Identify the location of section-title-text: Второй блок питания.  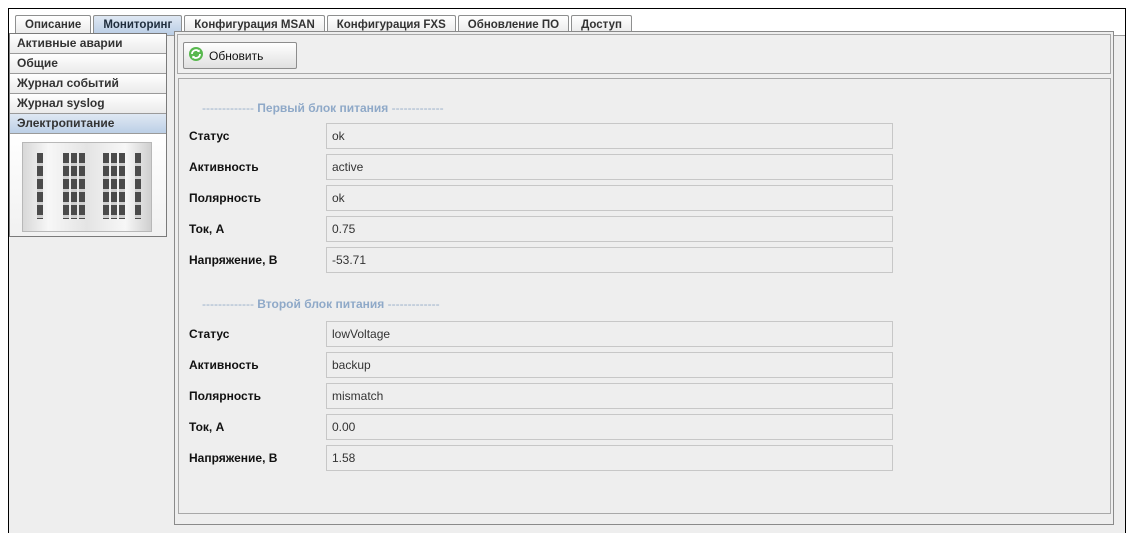
(321, 304).